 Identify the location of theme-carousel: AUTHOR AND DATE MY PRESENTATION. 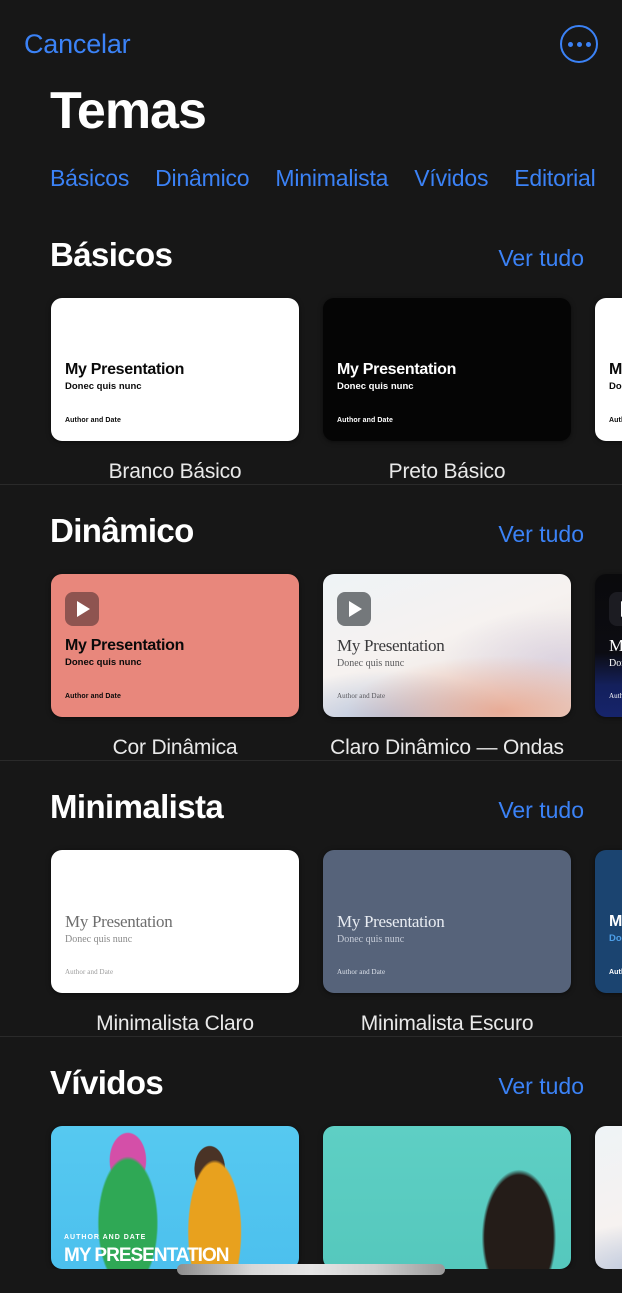
(311, 1185).